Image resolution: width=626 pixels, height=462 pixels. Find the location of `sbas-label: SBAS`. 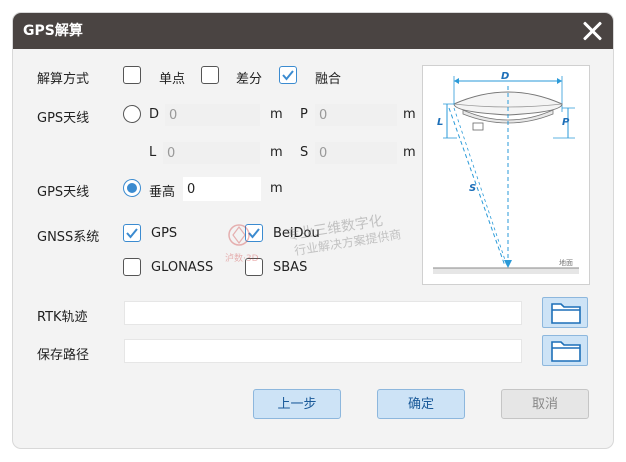

sbas-label: SBAS is located at coordinates (290, 267).